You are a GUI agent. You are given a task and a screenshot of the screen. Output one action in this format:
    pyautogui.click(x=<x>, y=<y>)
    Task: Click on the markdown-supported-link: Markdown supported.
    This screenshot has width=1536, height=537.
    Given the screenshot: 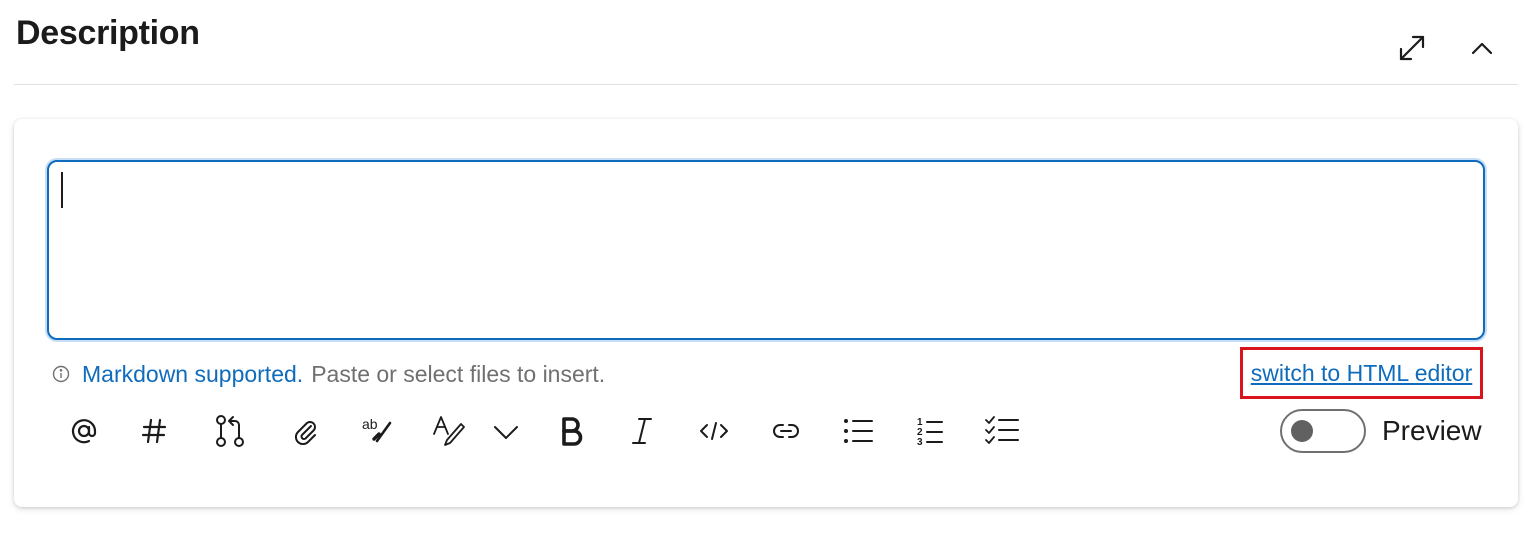 What is the action you would take?
    pyautogui.click(x=192, y=374)
    